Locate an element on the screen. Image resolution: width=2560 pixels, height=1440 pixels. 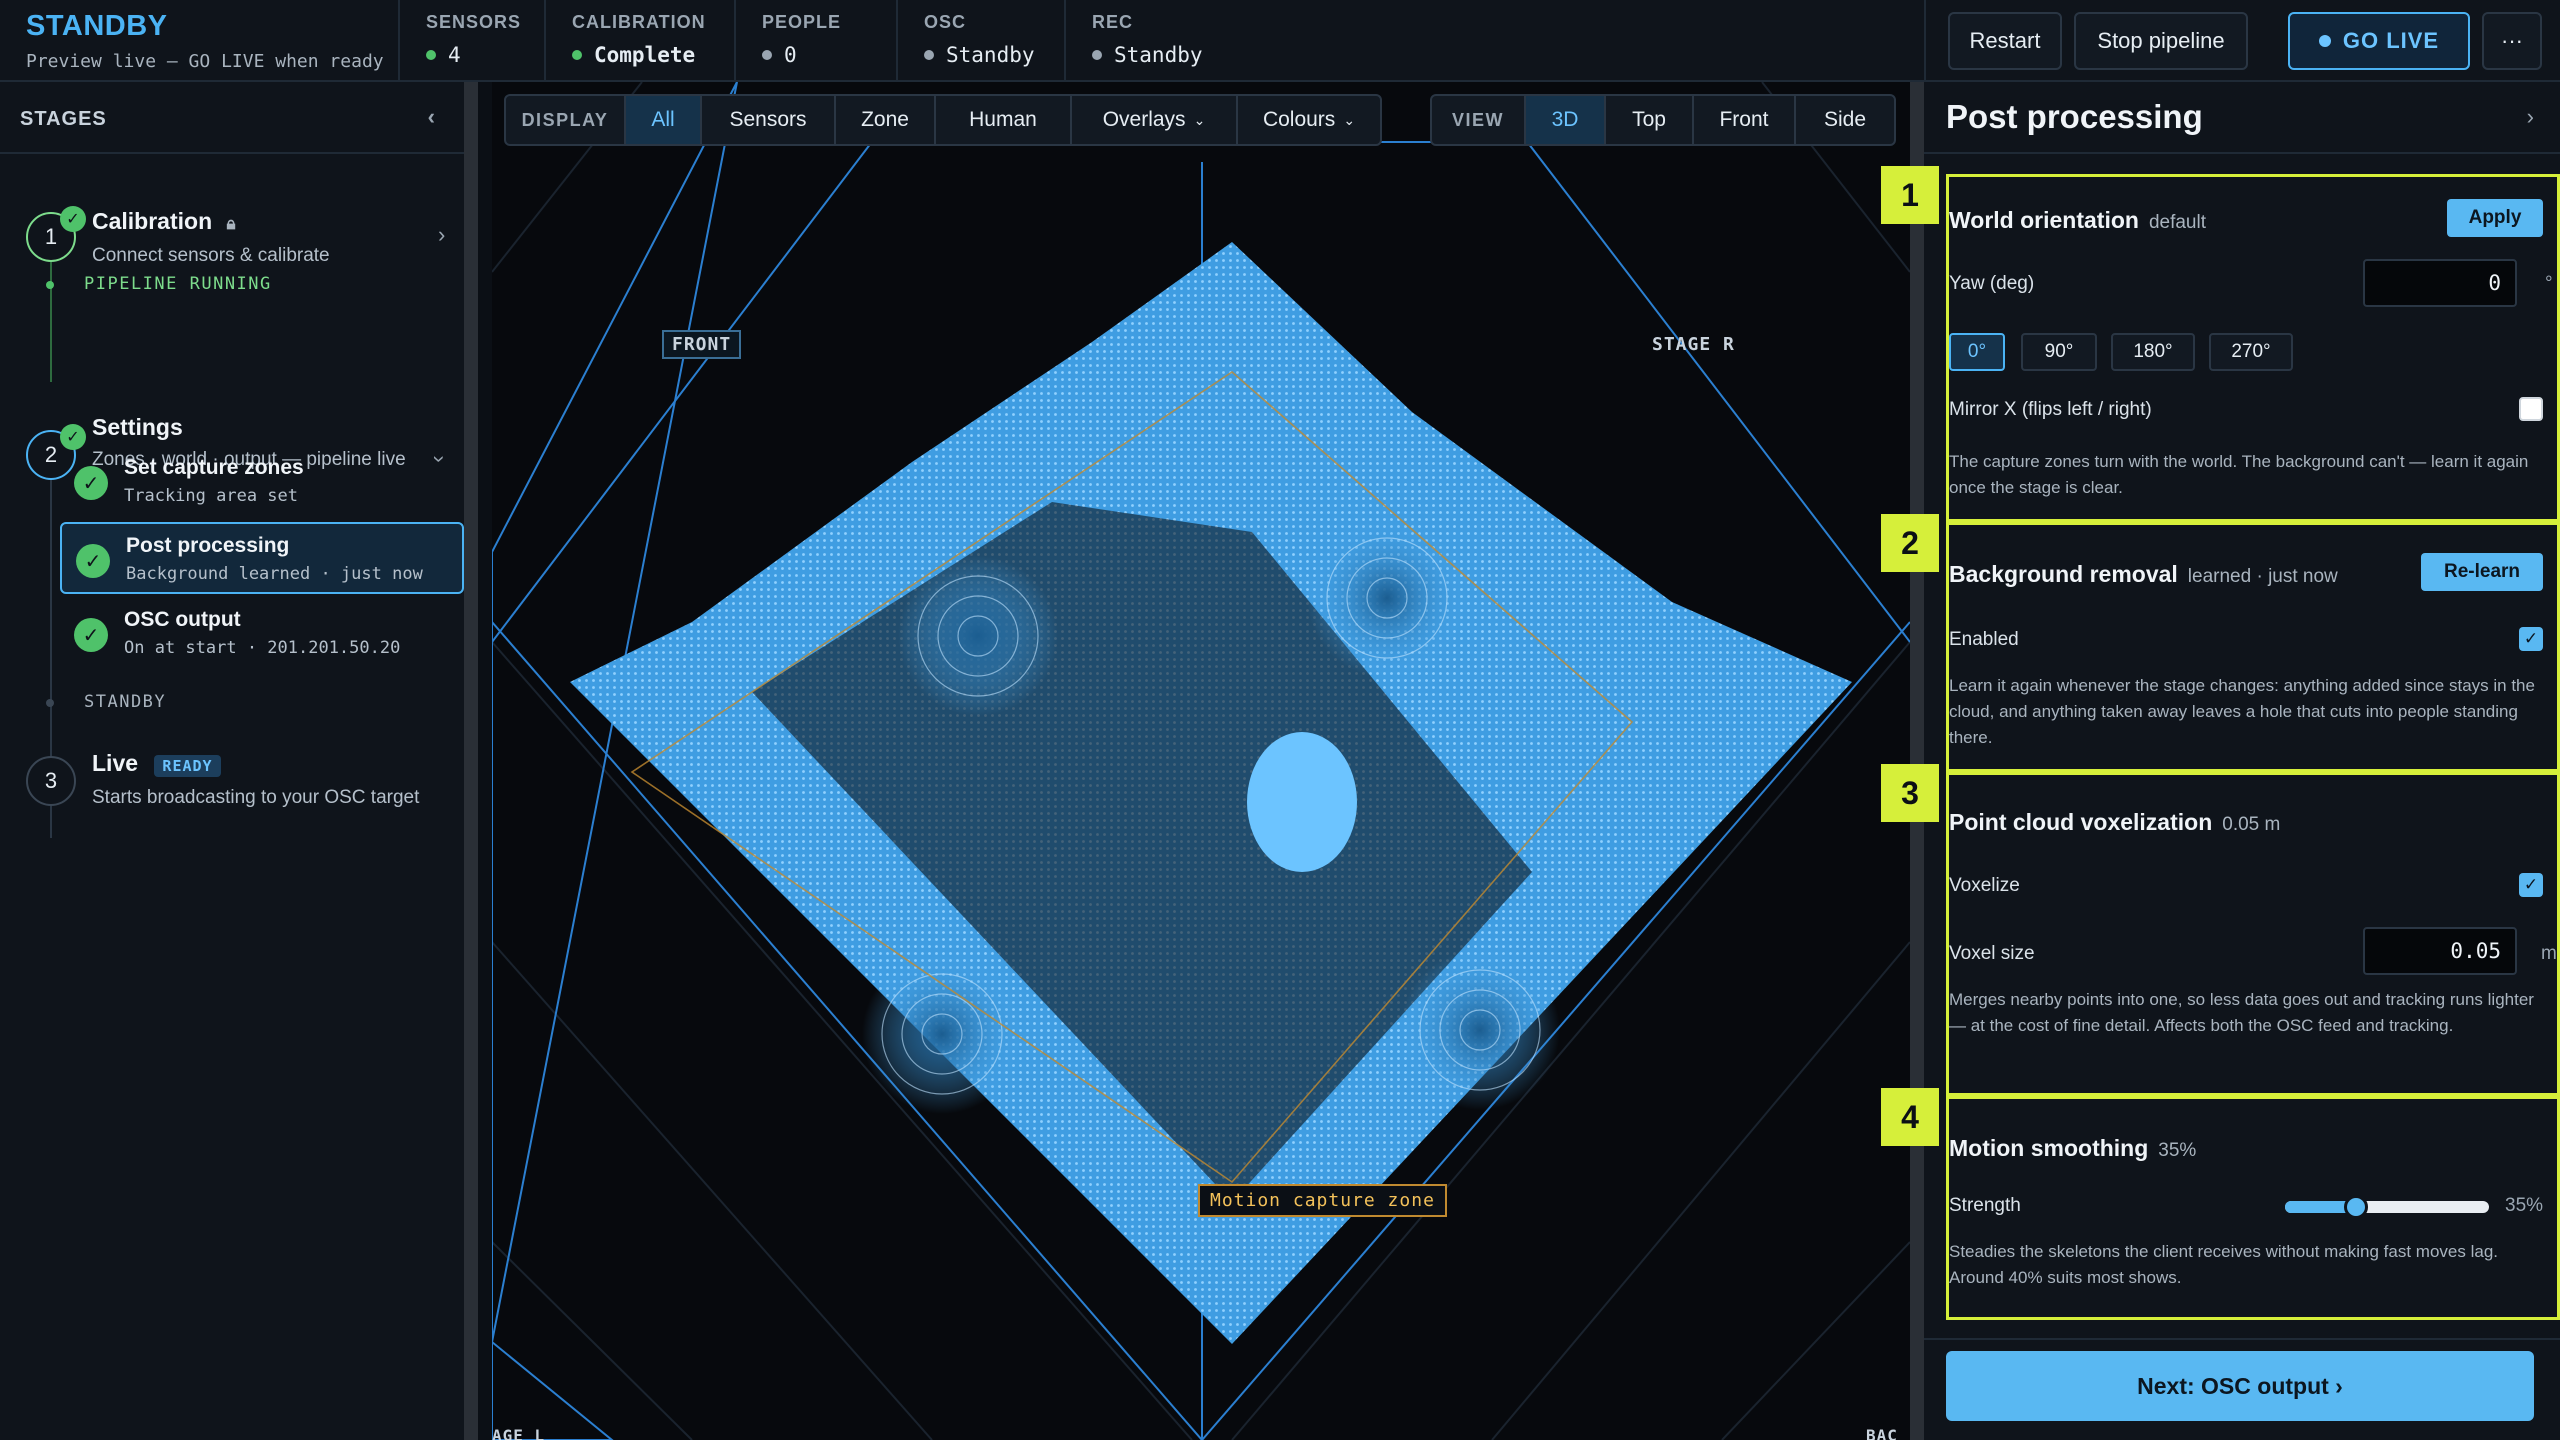
overlays-dropdown: Overlays ⌄ is located at coordinates (1155, 120).